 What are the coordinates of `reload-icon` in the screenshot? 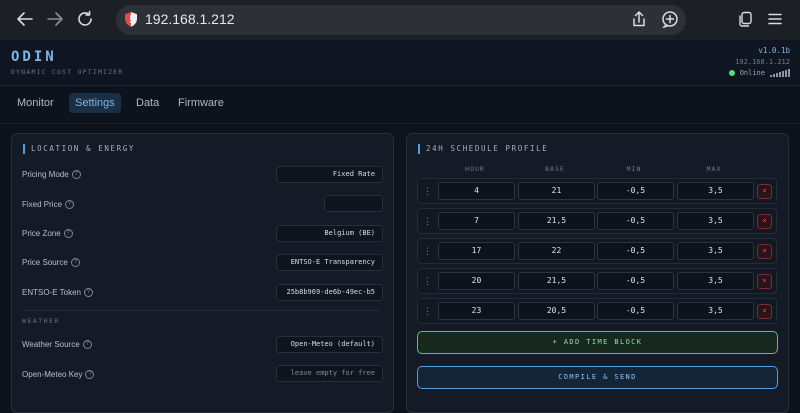 It's located at (85, 19).